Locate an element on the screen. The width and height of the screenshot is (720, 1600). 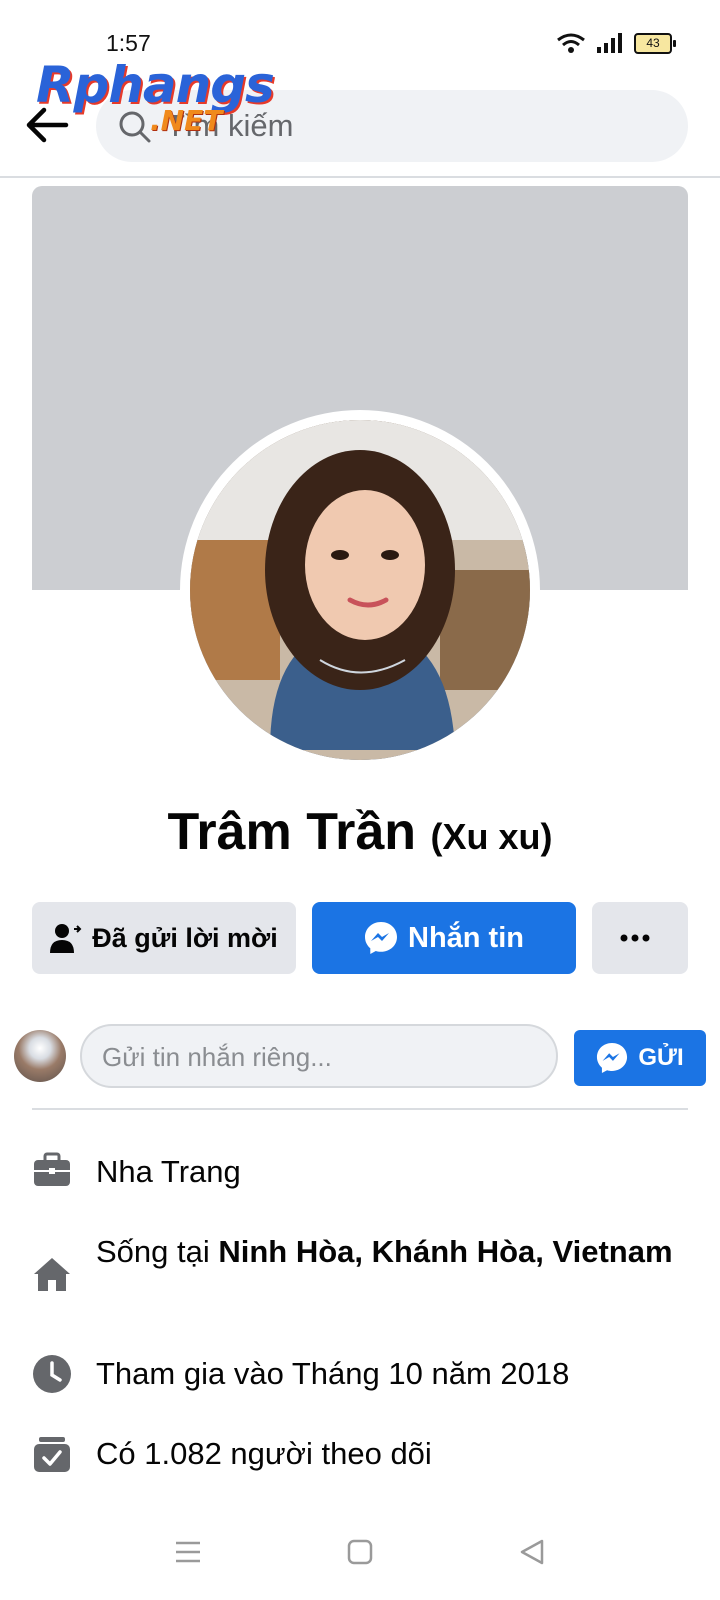
avatar-portrait is located at coordinates (360, 590).